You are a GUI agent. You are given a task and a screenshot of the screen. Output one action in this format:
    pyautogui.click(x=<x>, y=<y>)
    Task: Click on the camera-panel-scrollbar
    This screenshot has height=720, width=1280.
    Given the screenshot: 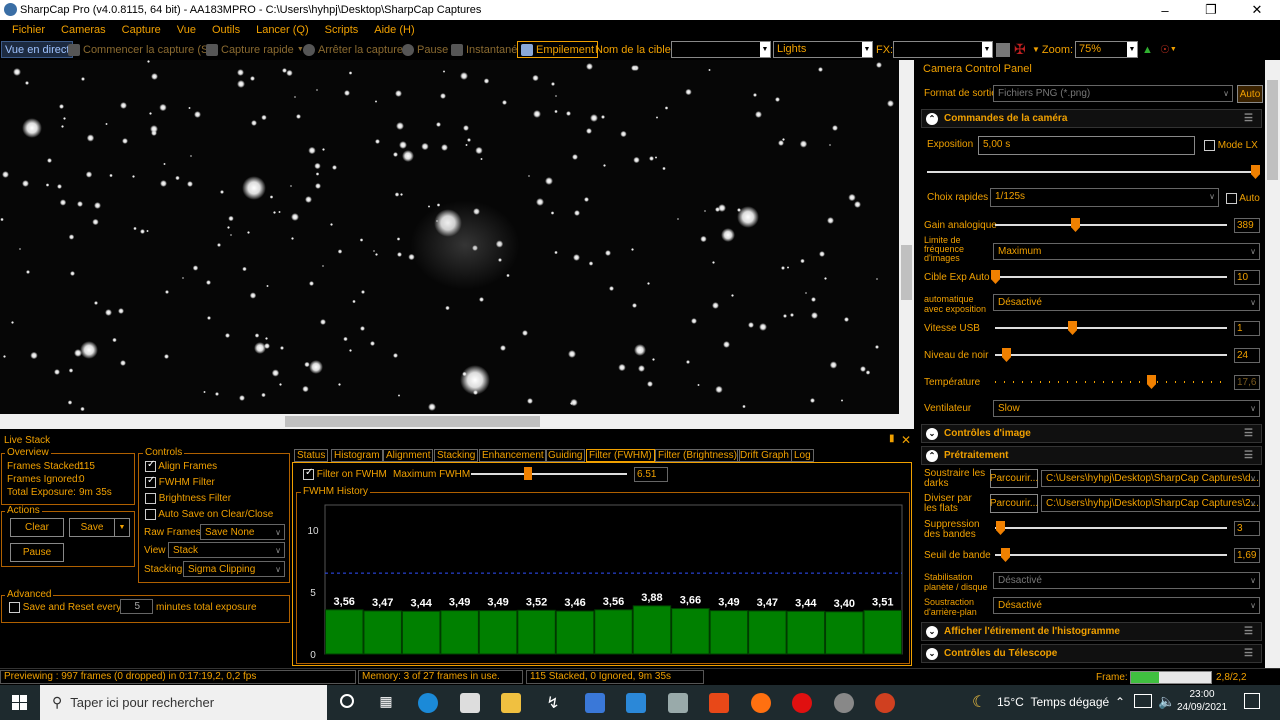 What is the action you would take?
    pyautogui.click(x=1272, y=364)
    